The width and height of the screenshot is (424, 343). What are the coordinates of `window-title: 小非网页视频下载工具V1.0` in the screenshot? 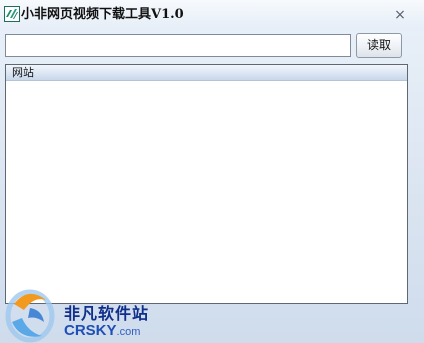 It's located at (102, 14).